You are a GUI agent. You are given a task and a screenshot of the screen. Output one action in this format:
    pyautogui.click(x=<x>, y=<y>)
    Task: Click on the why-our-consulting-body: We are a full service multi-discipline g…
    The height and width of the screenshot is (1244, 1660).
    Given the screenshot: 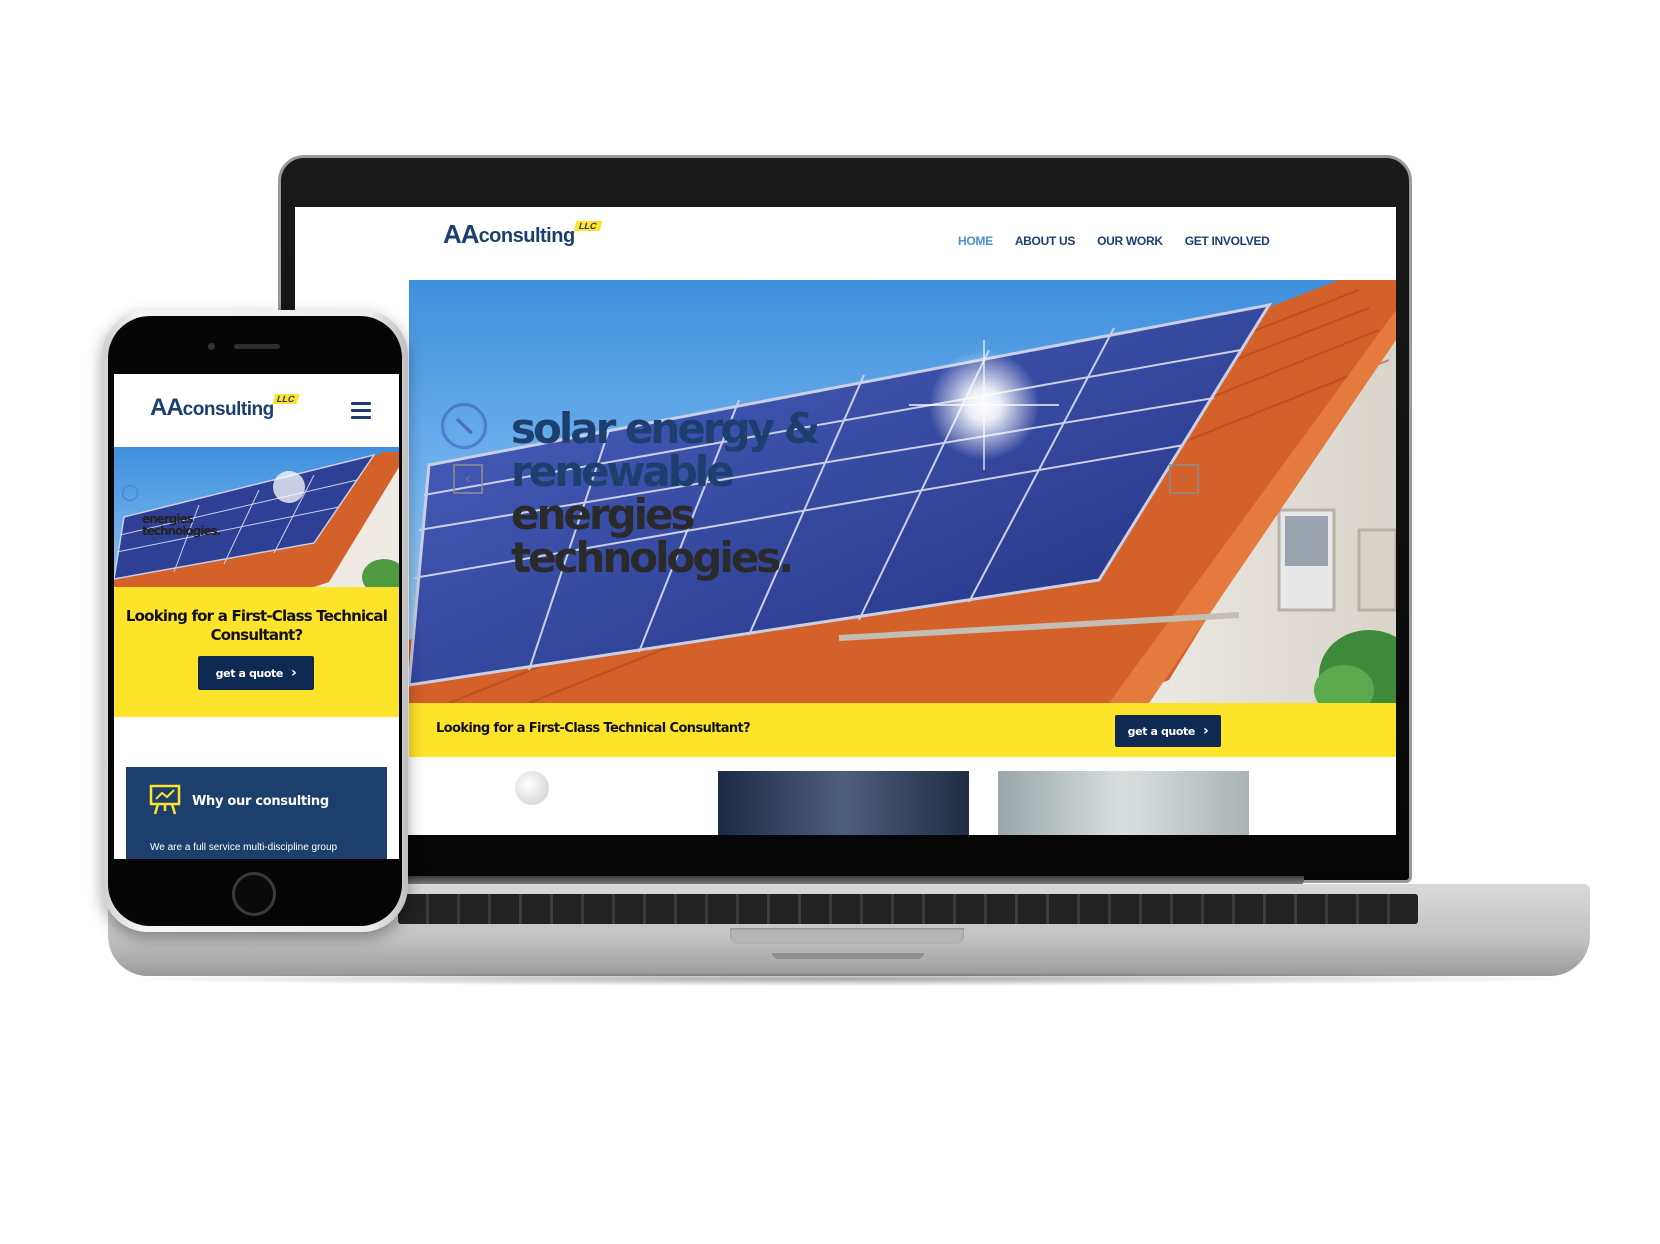 What is the action you would take?
    pyautogui.click(x=244, y=847)
    